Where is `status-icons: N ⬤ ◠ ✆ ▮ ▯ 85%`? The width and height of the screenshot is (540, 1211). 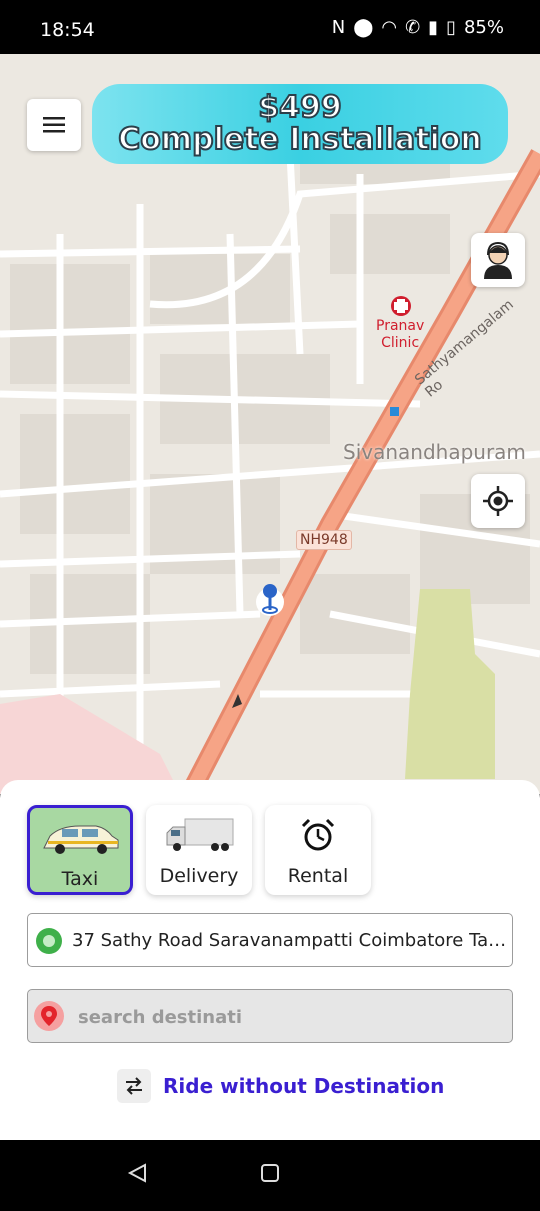
status-icons: N ⬤ ◠ ✆ ▮ ▯ 85% is located at coordinates (418, 27).